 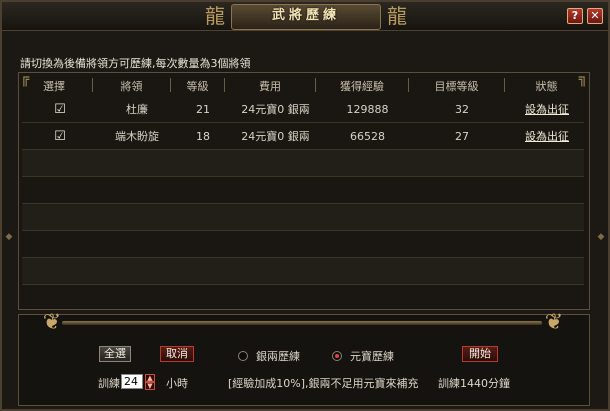 What do you see at coordinates (323, 383) in the screenshot?
I see `exp-bonus-notice: [經驗加成10%],銀兩不足用元寶來補充` at bounding box center [323, 383].